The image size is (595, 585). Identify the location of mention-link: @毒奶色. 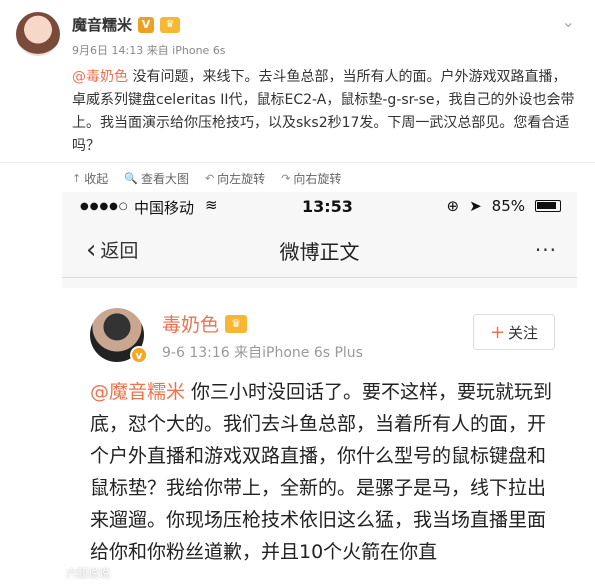
(100, 77).